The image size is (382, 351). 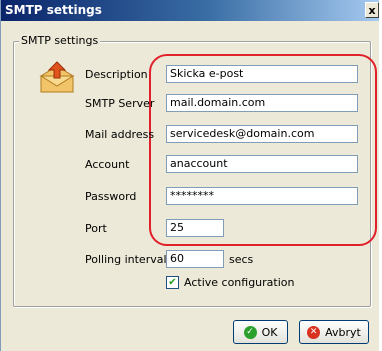 What do you see at coordinates (57, 77) in the screenshot?
I see `mail-icon` at bounding box center [57, 77].